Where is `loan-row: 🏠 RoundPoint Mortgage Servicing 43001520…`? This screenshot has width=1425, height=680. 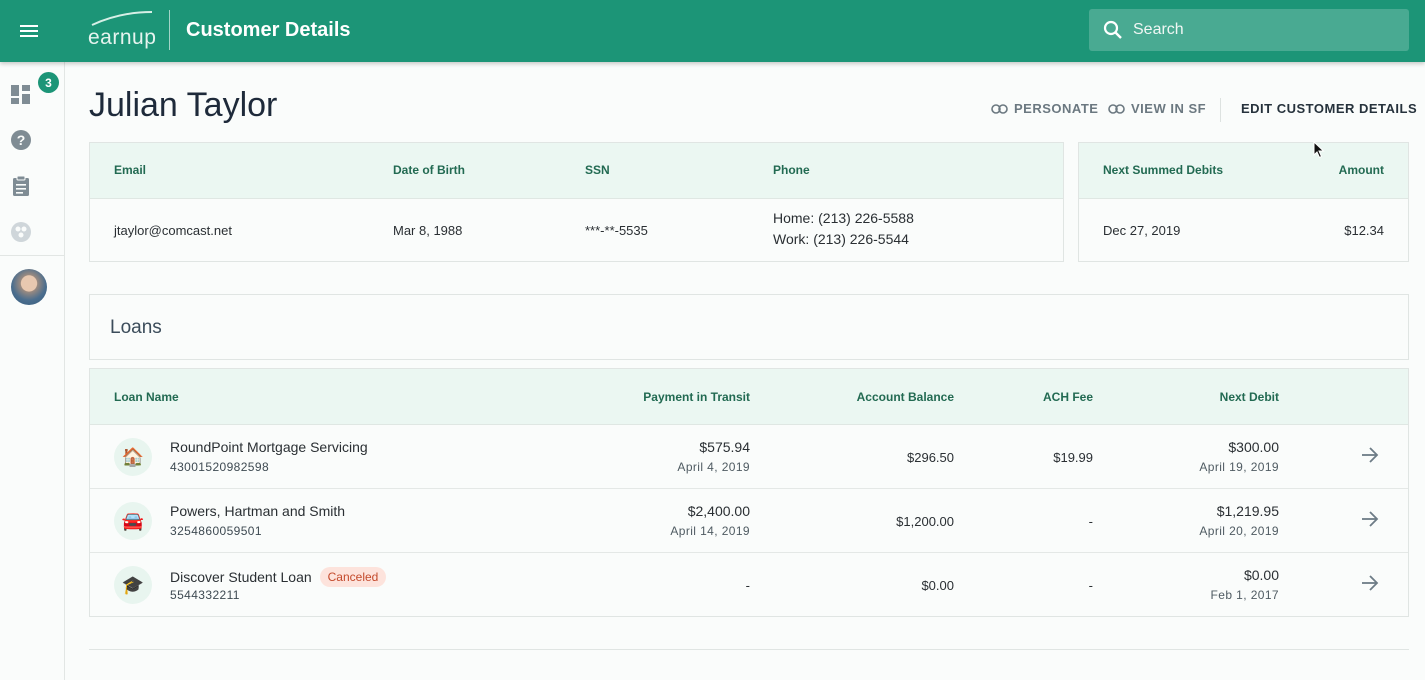
loan-row: 🏠 RoundPoint Mortgage Servicing 43001520… is located at coordinates (749, 457).